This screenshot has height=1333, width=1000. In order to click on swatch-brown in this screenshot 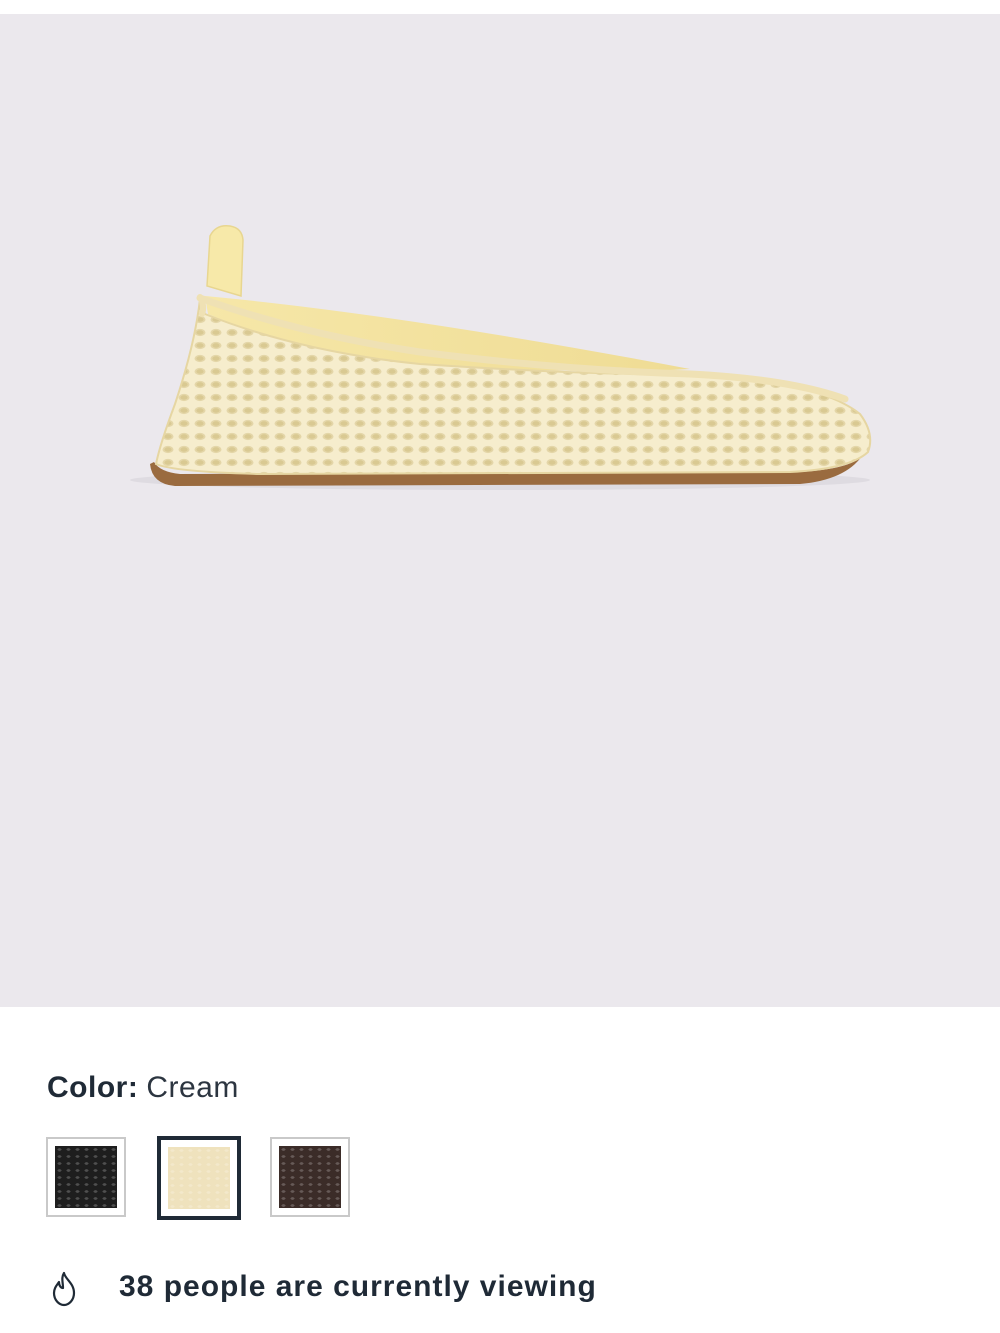, I will do `click(310, 1177)`.